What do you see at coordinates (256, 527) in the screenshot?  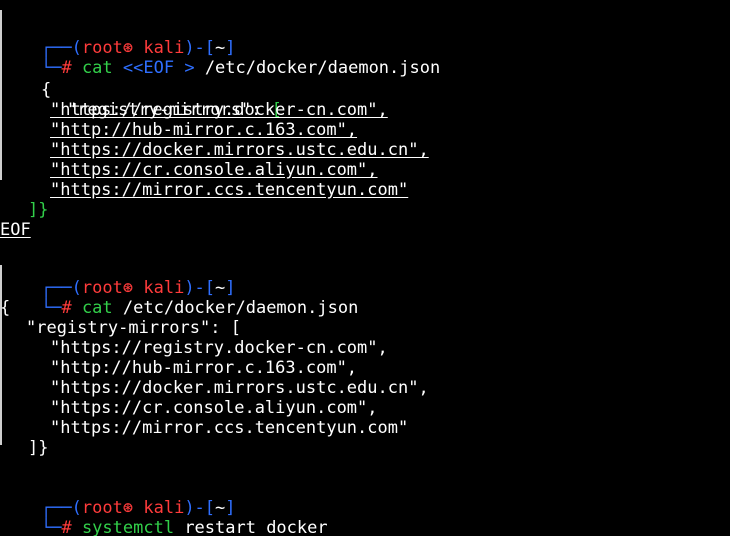 I see `command-args: restart docker` at bounding box center [256, 527].